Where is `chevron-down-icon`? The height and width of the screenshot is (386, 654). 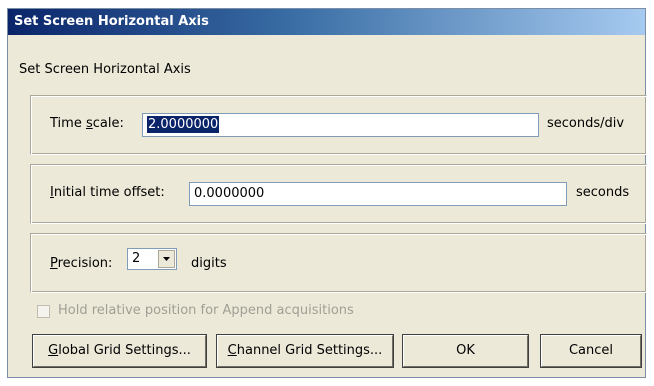
chevron-down-icon is located at coordinates (166, 259).